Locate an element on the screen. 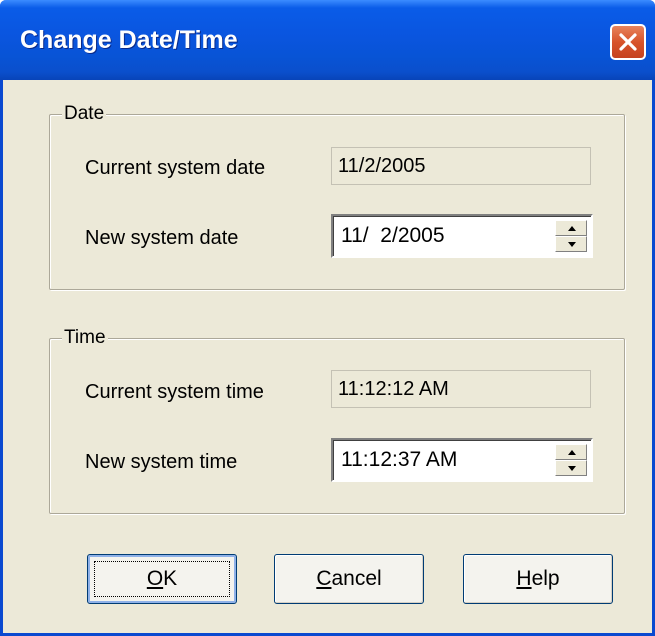 The height and width of the screenshot is (636, 655). cancel-button: Cancel is located at coordinates (349, 579).